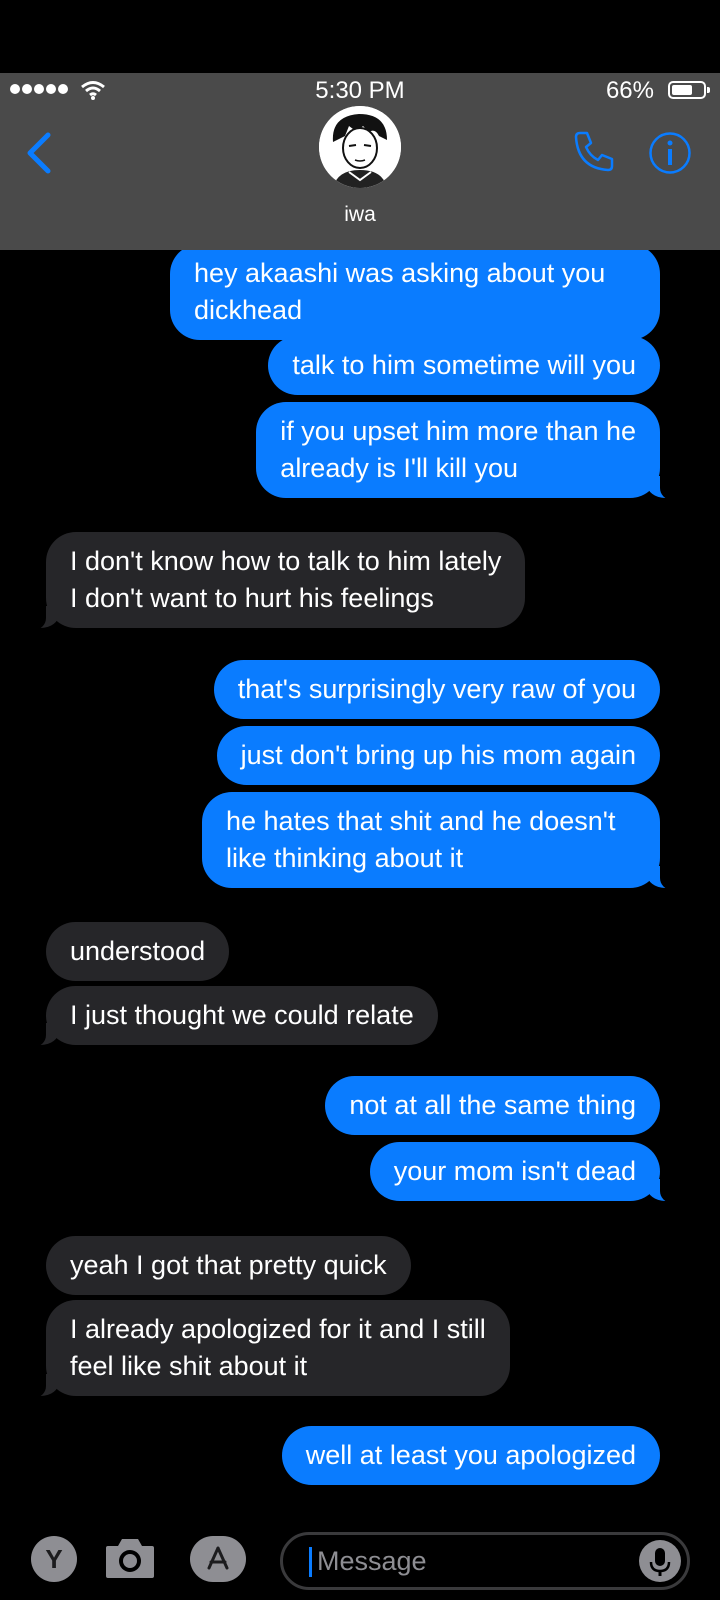  Describe the element at coordinates (670, 153) in the screenshot. I see `info-icon` at that location.